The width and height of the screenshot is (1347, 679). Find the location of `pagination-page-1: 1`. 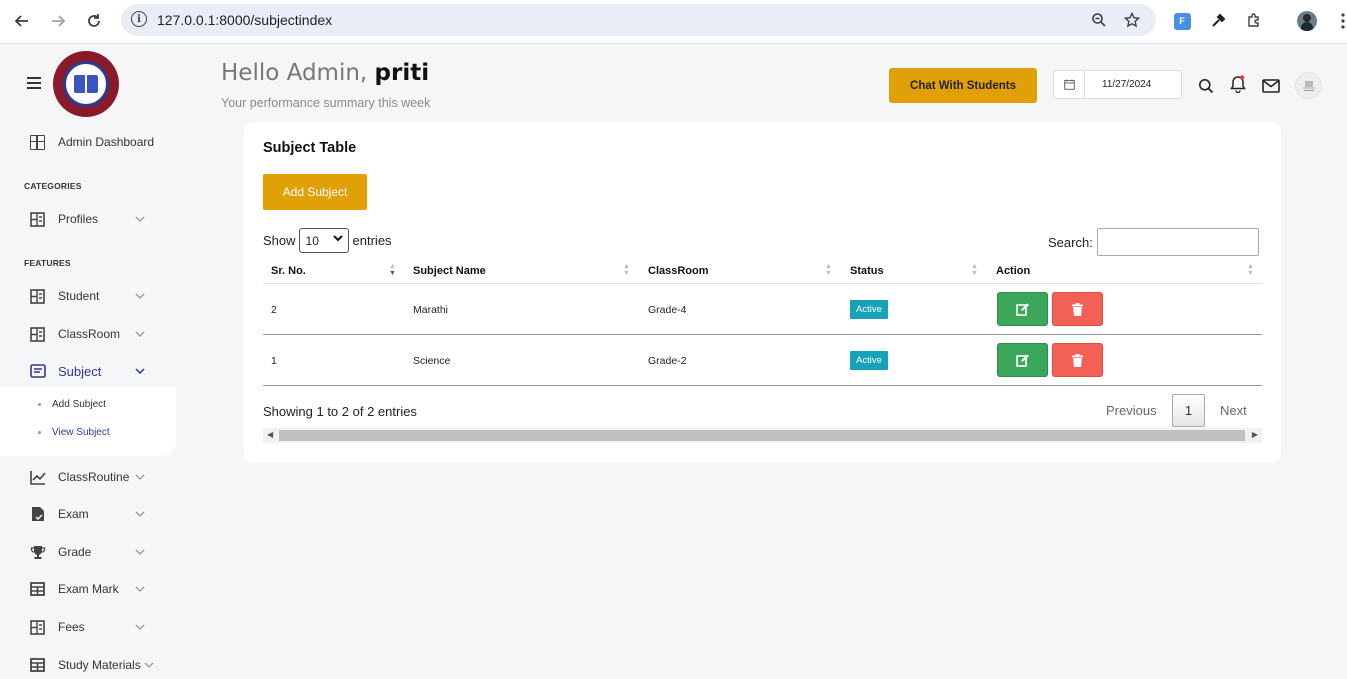

pagination-page-1: 1 is located at coordinates (1188, 410).